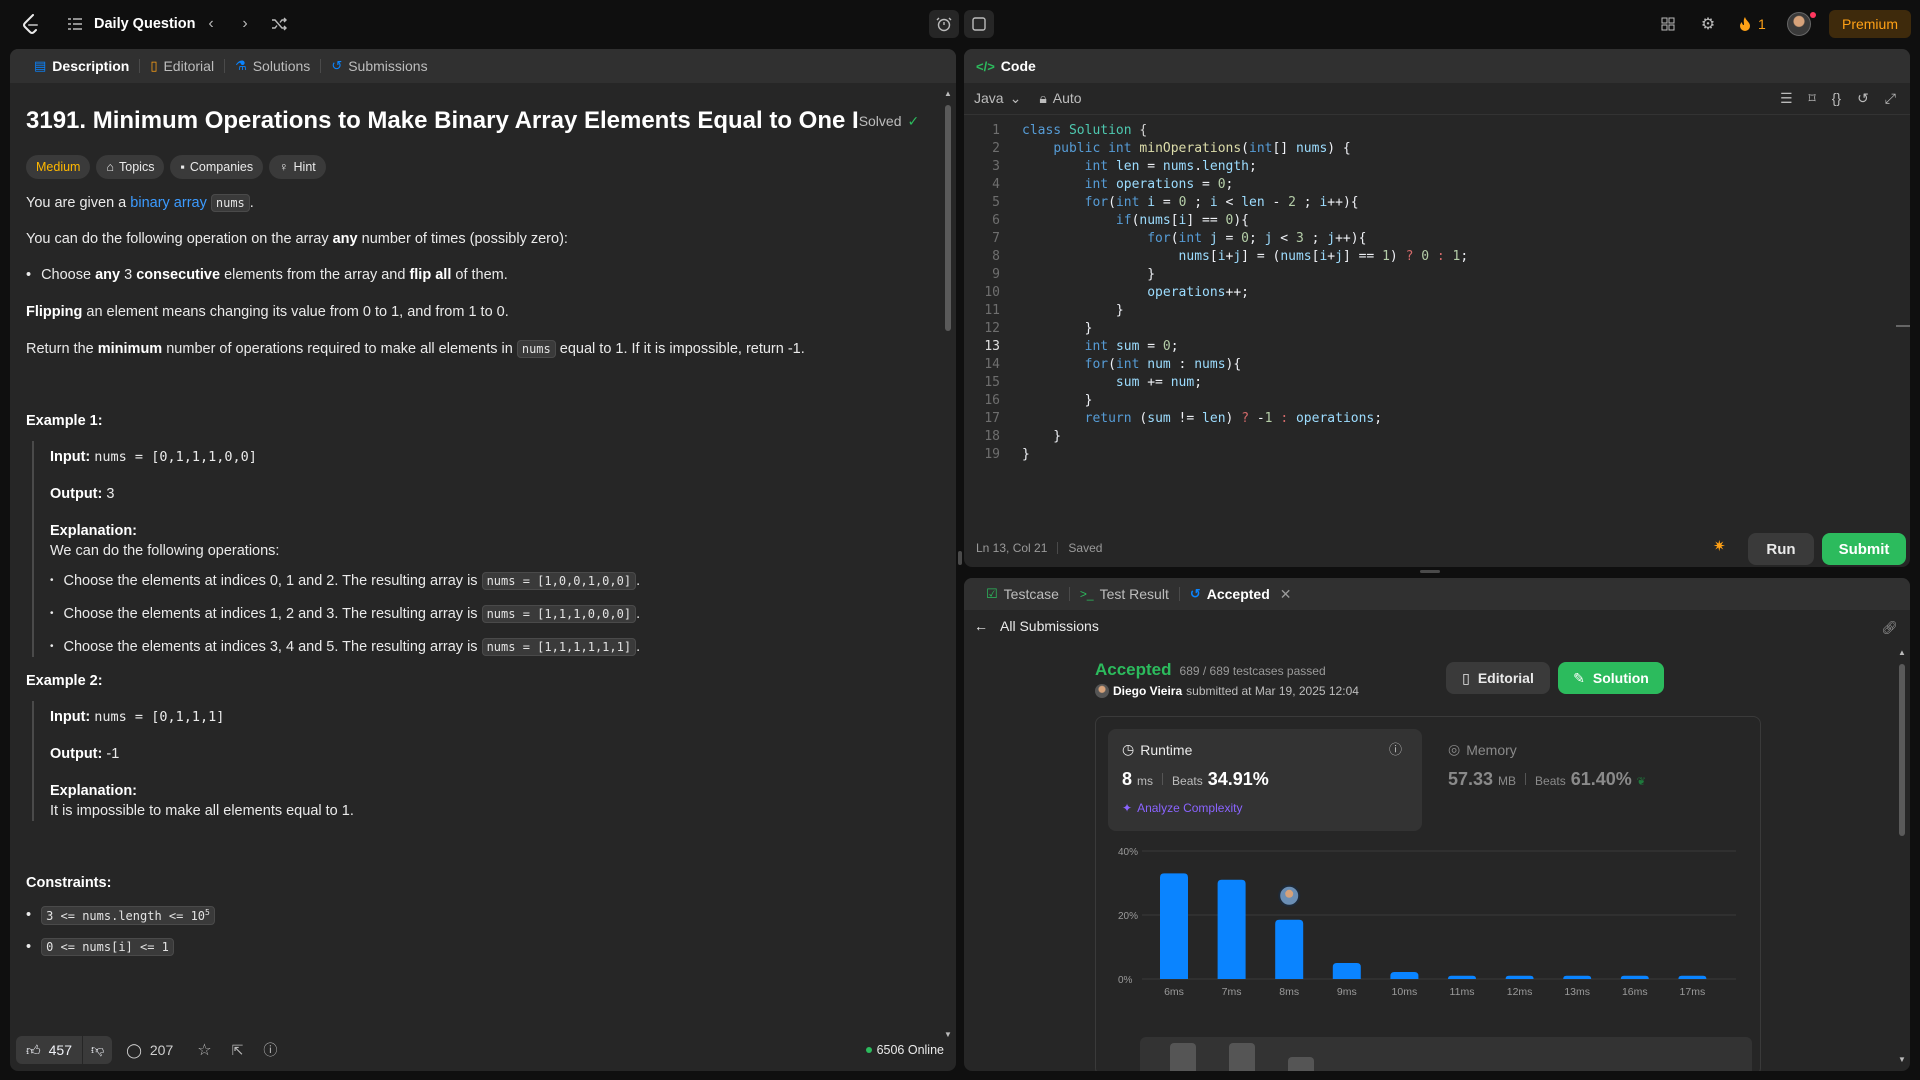 Image resolution: width=1920 pixels, height=1080 pixels. I want to click on saved-status: Saved, so click(1085, 548).